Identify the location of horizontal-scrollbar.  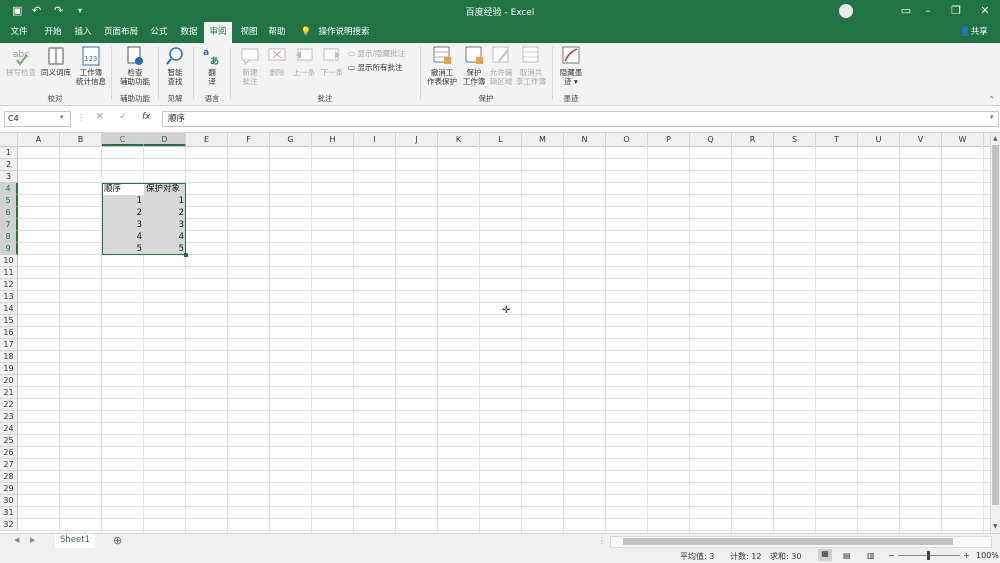
(801, 542).